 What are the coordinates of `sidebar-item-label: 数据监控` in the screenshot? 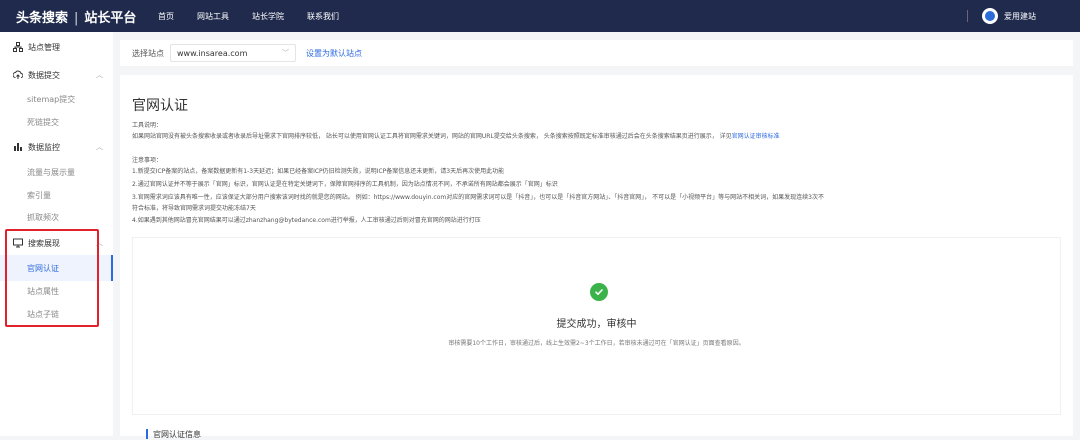 It's located at (44, 147).